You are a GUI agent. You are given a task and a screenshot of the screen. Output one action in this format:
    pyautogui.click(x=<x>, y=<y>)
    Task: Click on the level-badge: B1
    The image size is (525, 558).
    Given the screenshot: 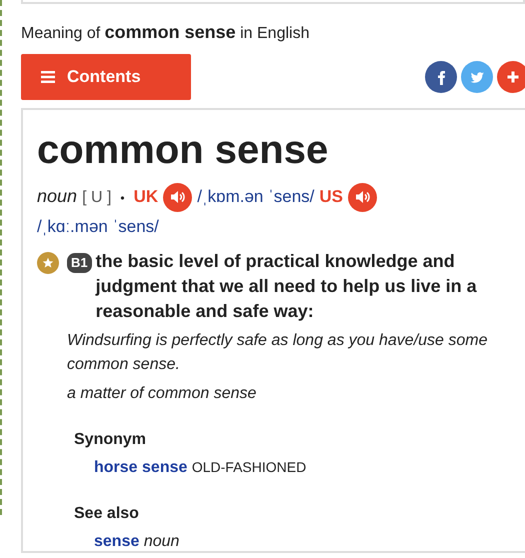 What is the action you would take?
    pyautogui.click(x=79, y=263)
    